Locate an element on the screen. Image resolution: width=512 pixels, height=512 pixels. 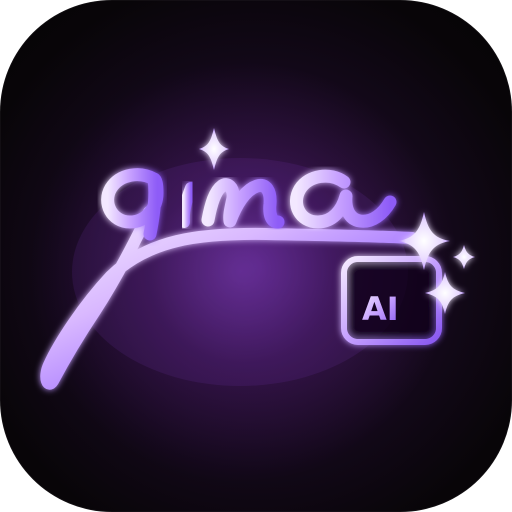
ai-badge-label: AI is located at coordinates (380, 309).